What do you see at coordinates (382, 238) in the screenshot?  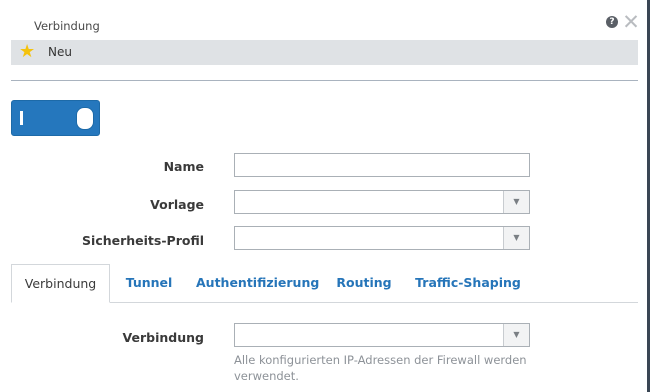 I see `security-profile-select: ▼` at bounding box center [382, 238].